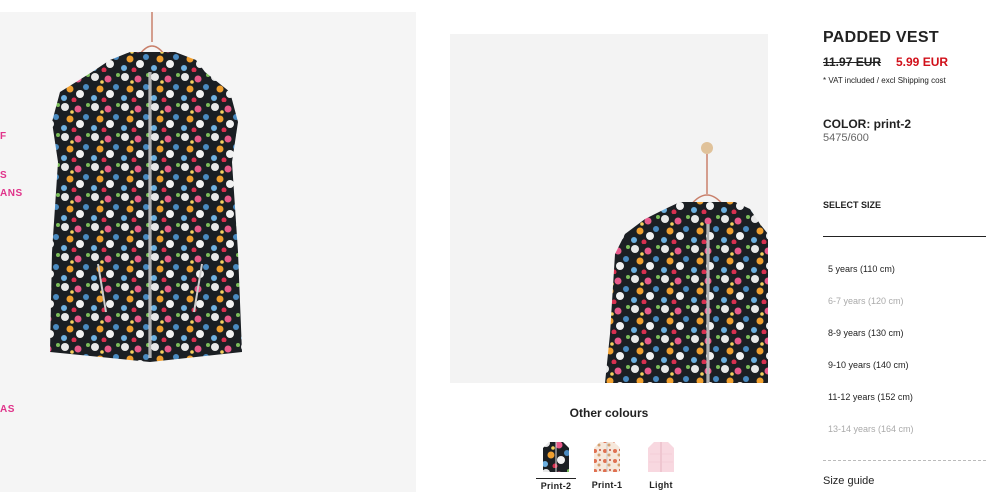 The image size is (986, 497). Describe the element at coordinates (7, 409) in the screenshot. I see `nav-link-4: AS` at that location.